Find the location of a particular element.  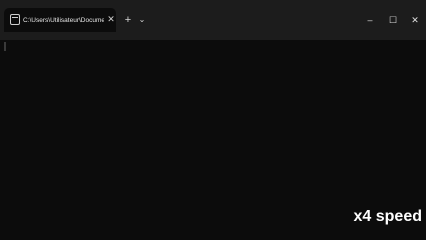

tab-terminal: C:\Users\Utilisateur\Documer ✕ is located at coordinates (60, 20).